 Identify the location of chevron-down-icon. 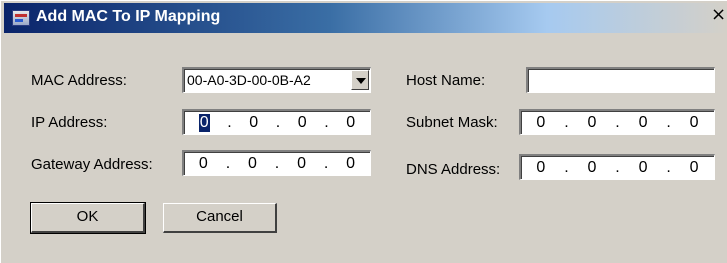
(361, 81).